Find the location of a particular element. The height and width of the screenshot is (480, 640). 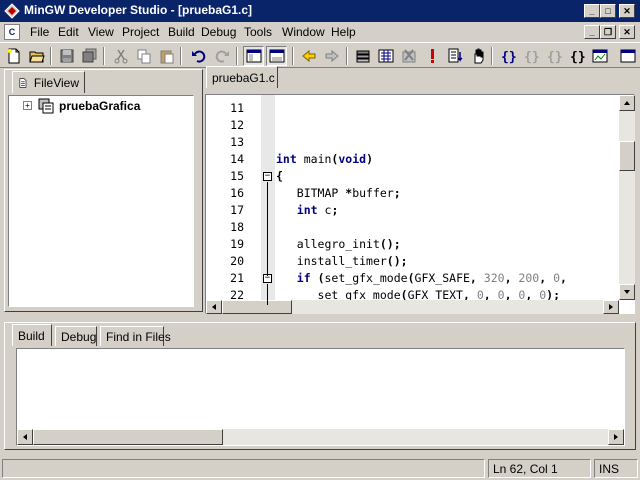

line-number: 15 is located at coordinates (237, 176).